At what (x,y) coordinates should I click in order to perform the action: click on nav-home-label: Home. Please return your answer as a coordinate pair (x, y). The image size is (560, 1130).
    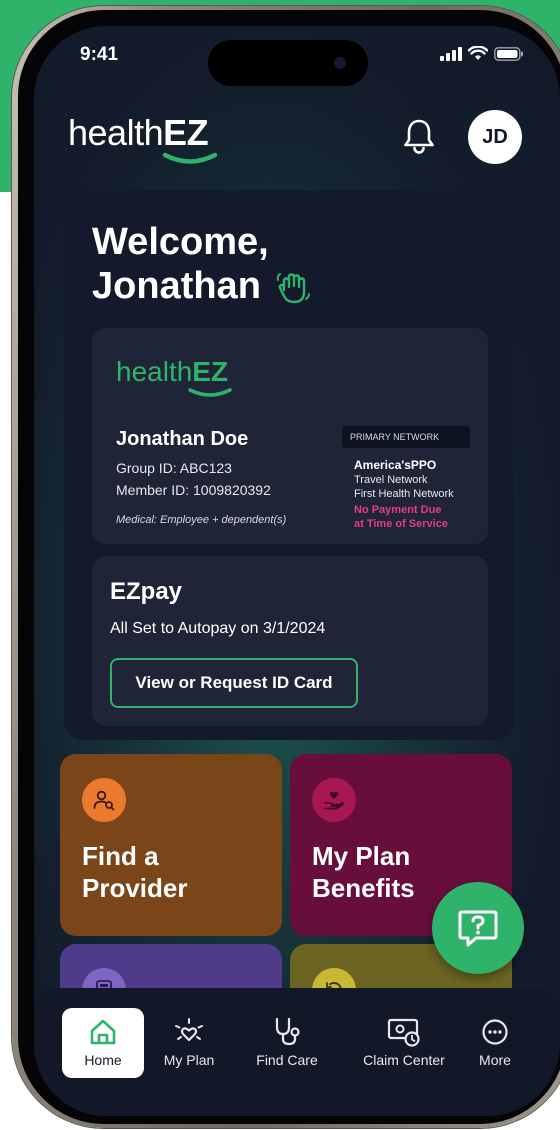
    Looking at the image, I should click on (103, 1060).